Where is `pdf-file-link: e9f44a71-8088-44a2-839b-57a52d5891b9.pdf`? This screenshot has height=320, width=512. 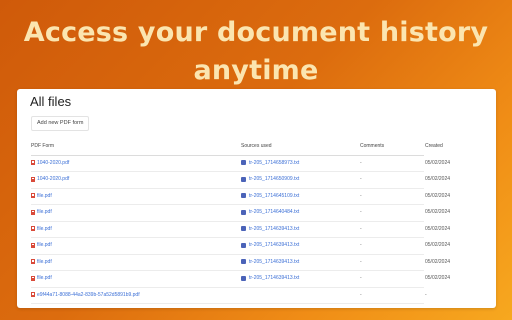 pdf-file-link: e9f44a71-8088-44a2-839b-57a52d5891b9.pdf is located at coordinates (85, 295).